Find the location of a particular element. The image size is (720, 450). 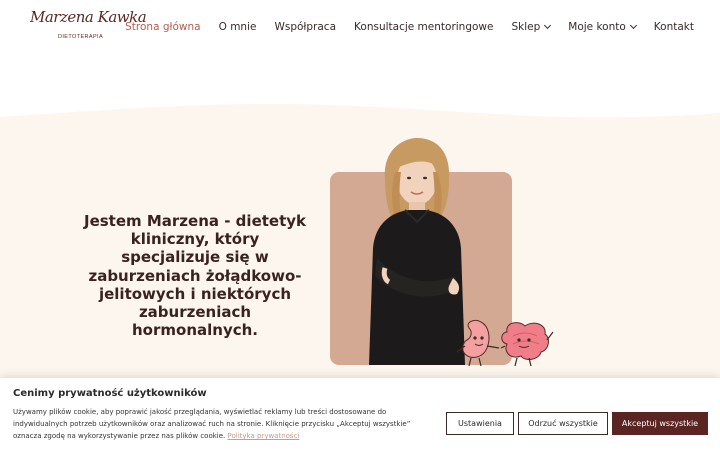

nav-item-label: Konsultacje mentoringowe is located at coordinates (424, 27).